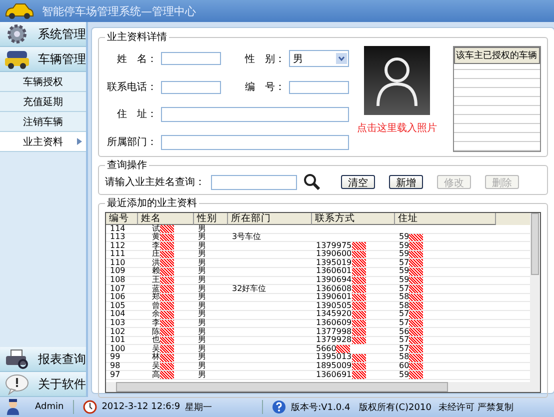 This screenshot has width=554, height=417. What do you see at coordinates (404, 297) in the screenshot?
I see `table-cell: 58` at bounding box center [404, 297].